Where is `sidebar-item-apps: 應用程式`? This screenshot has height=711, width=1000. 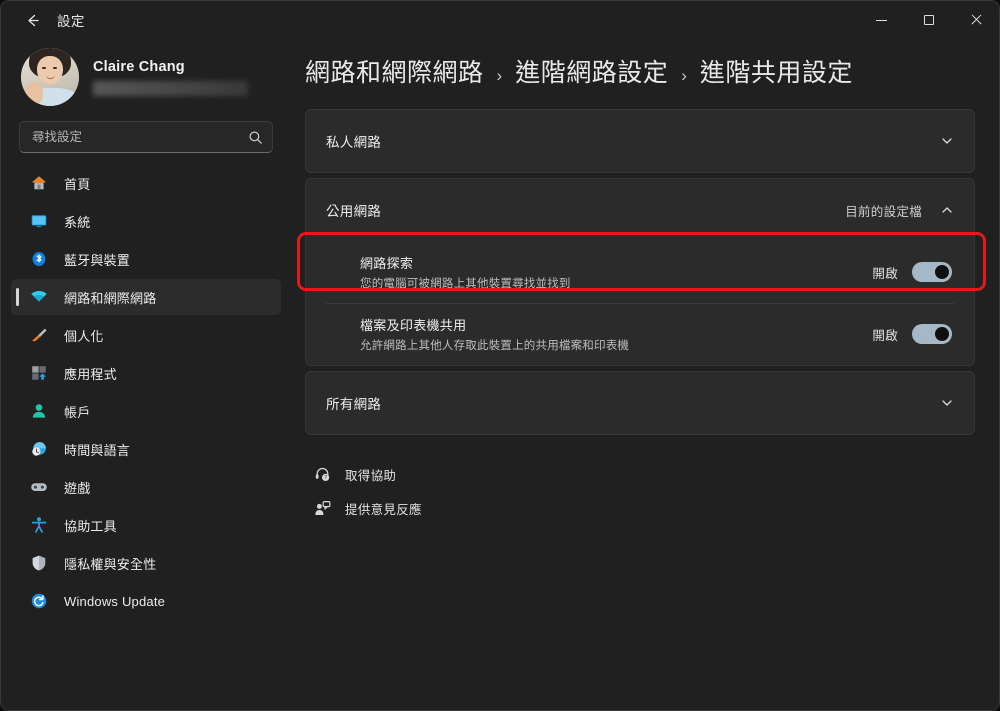
sidebar-item-apps: 應用程式 is located at coordinates (146, 373).